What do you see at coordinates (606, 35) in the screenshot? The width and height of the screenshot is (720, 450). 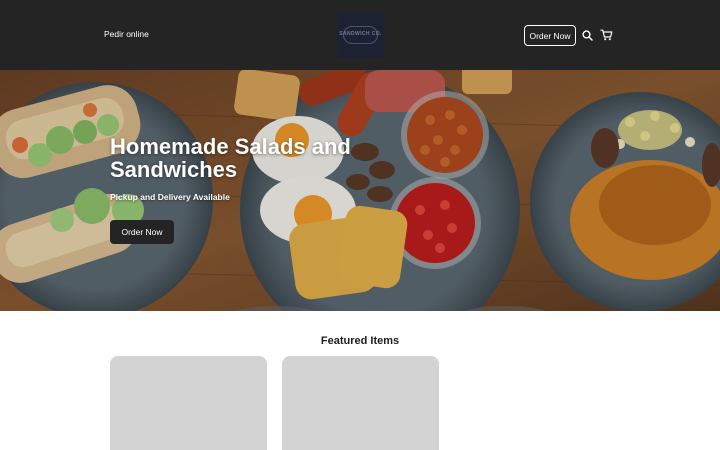 I see `cart-icon` at bounding box center [606, 35].